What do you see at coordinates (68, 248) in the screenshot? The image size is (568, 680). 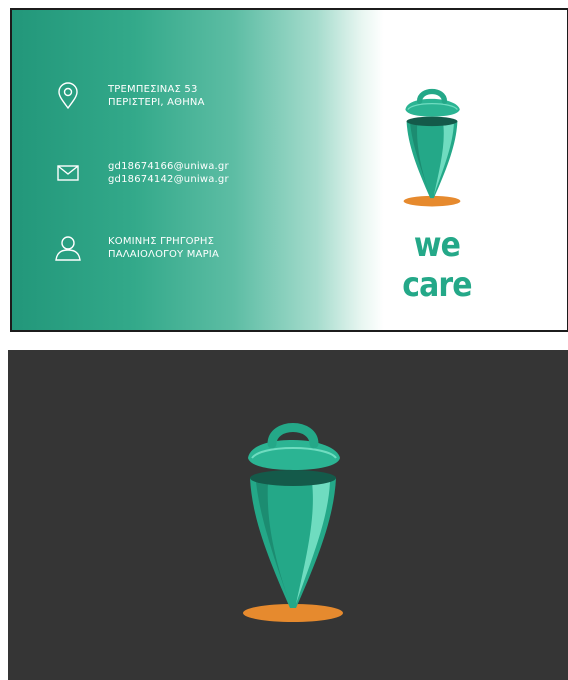 I see `person-icon` at bounding box center [68, 248].